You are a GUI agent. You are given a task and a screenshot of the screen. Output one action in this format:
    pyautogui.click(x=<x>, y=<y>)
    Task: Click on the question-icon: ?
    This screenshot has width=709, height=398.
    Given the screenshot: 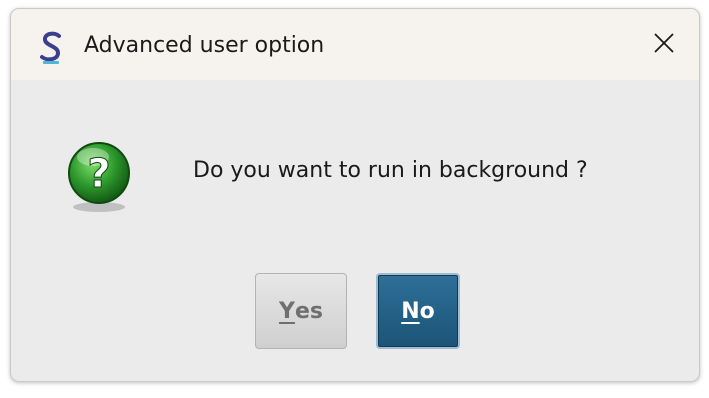 What is the action you would take?
    pyautogui.click(x=99, y=175)
    